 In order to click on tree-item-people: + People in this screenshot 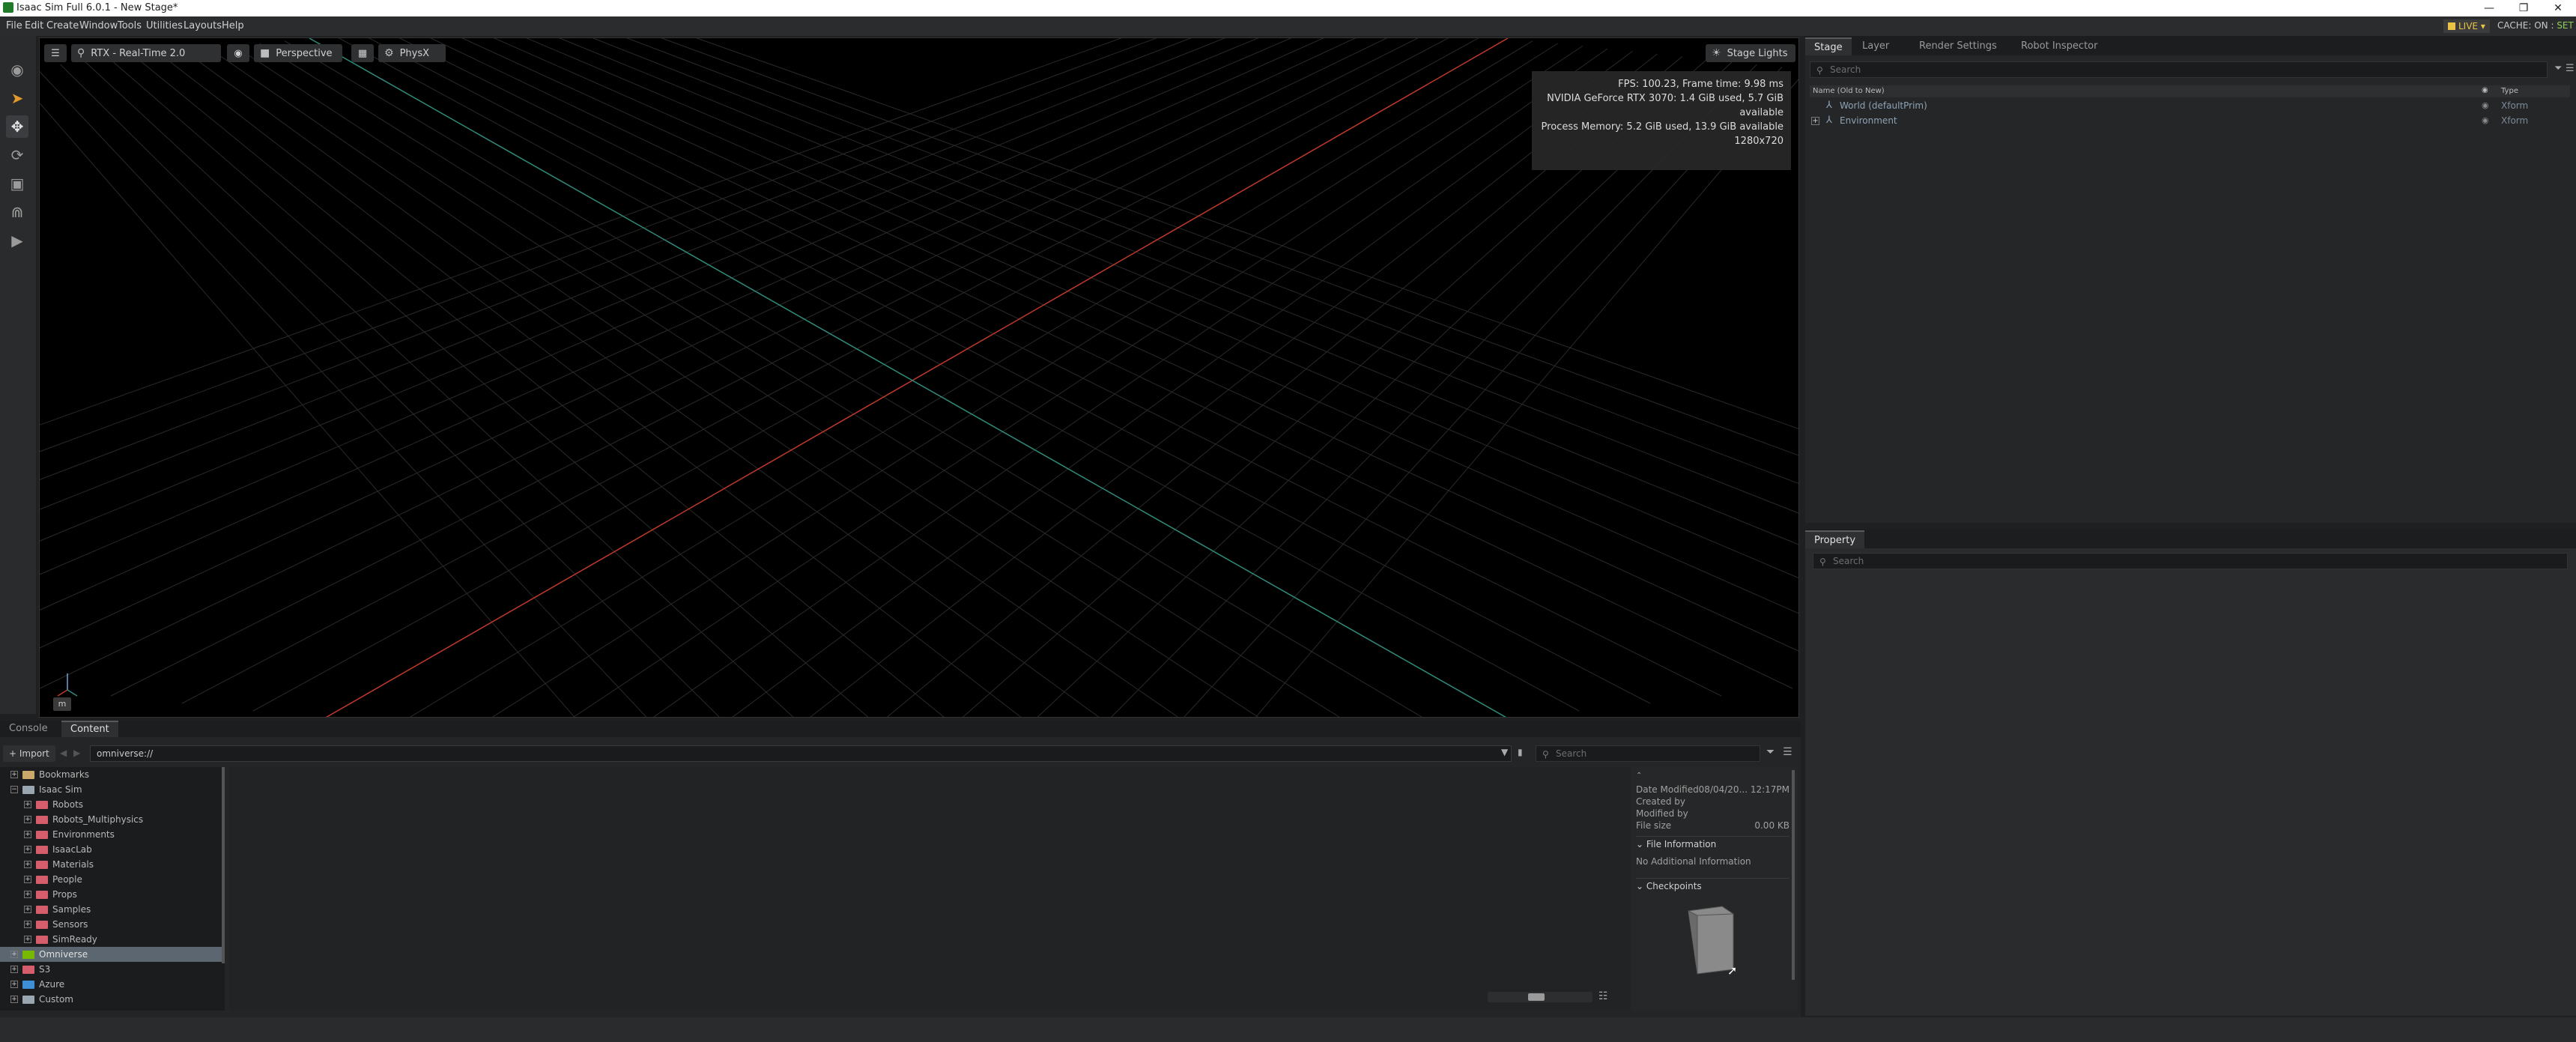, I will do `click(111, 879)`.